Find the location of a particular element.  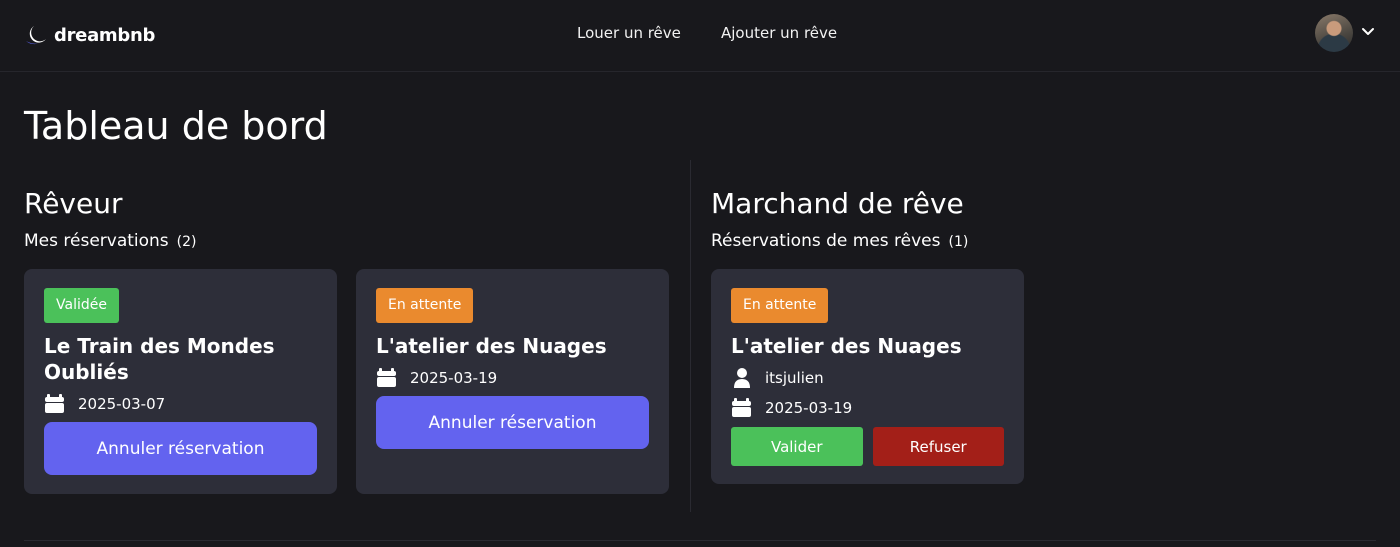

refuse-booking-button: Refuser is located at coordinates (938, 446).